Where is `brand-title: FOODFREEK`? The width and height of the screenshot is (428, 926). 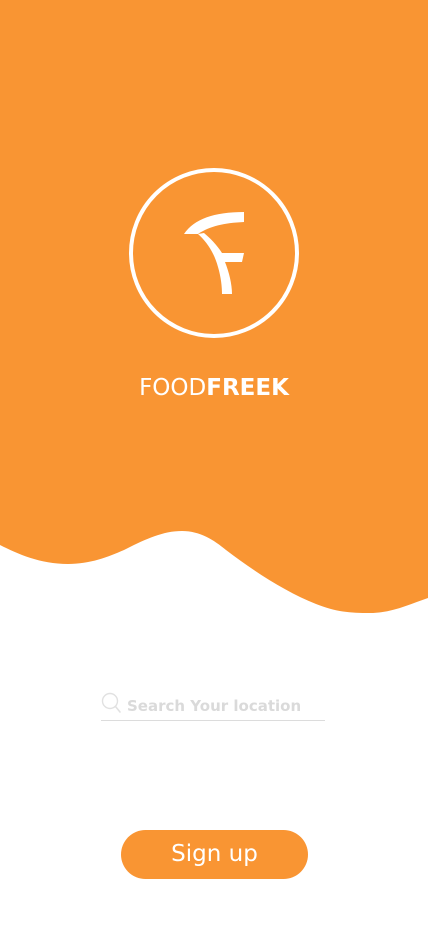 brand-title: FOODFREEK is located at coordinates (214, 388).